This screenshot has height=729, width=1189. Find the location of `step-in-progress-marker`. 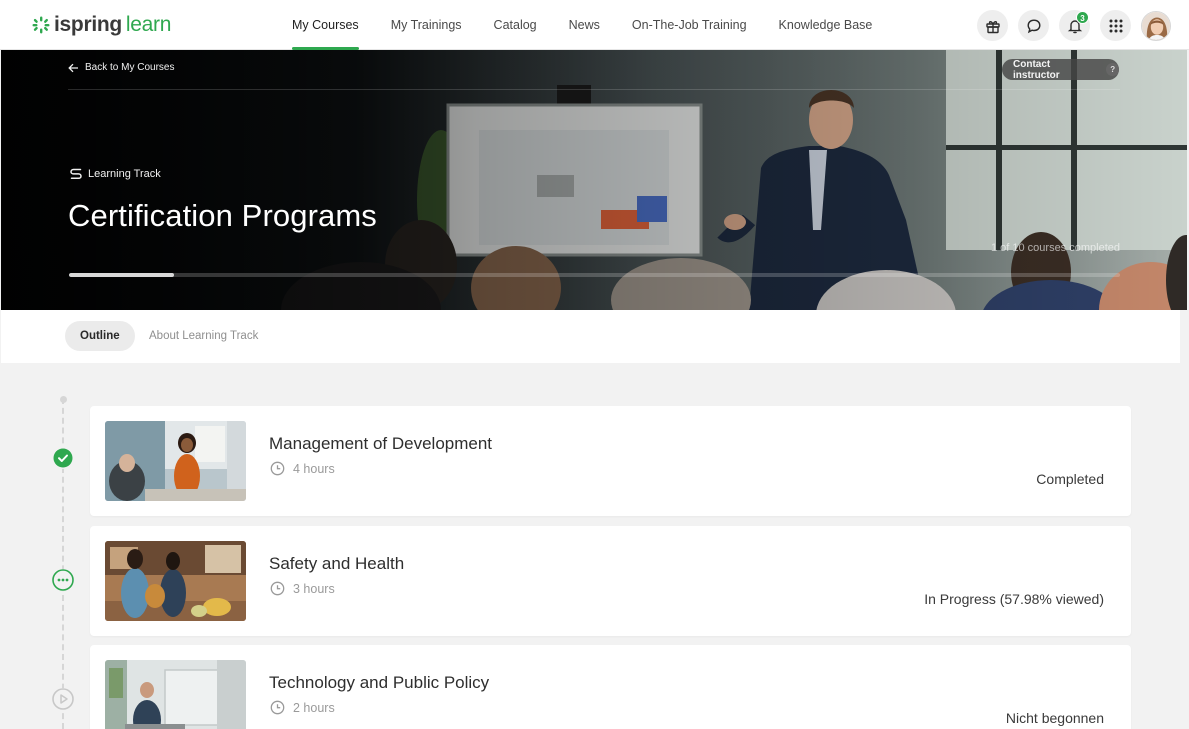

step-in-progress-marker is located at coordinates (63, 580).